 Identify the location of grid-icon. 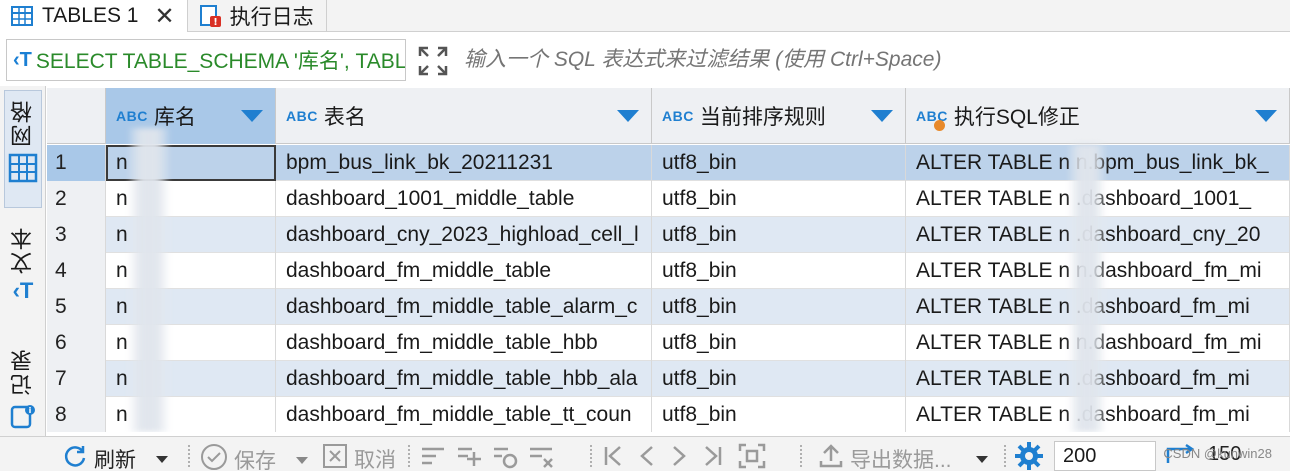
(23, 170).